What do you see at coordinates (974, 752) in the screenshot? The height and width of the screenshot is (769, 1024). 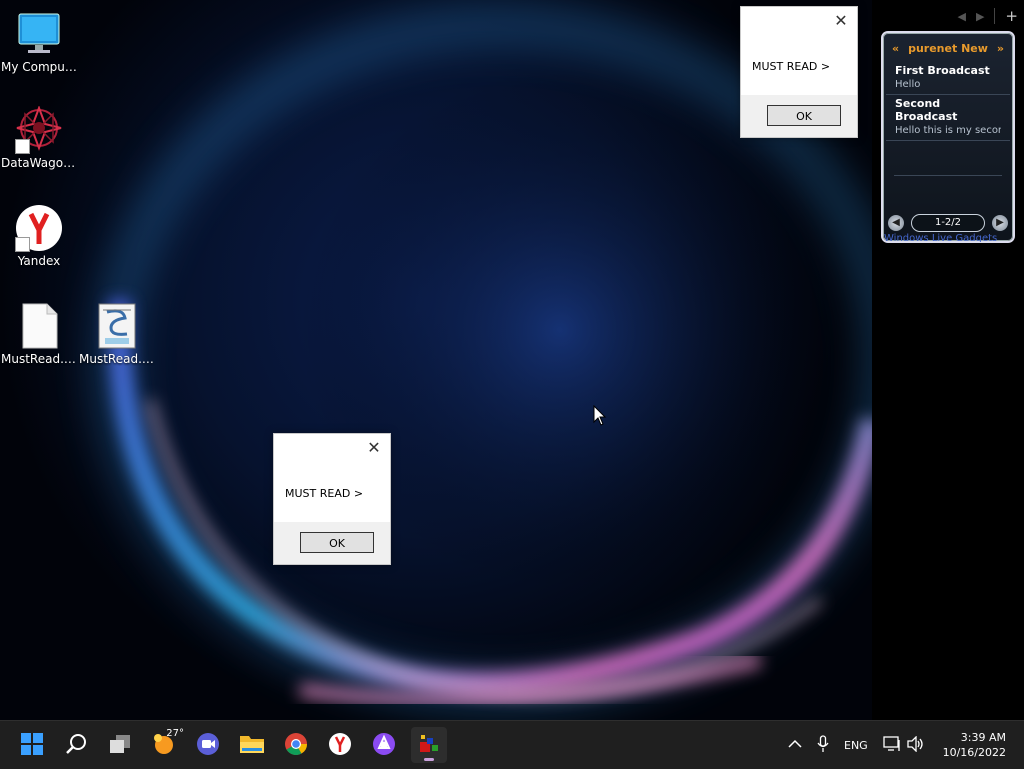 I see `clock-date: 10/16/2022` at bounding box center [974, 752].